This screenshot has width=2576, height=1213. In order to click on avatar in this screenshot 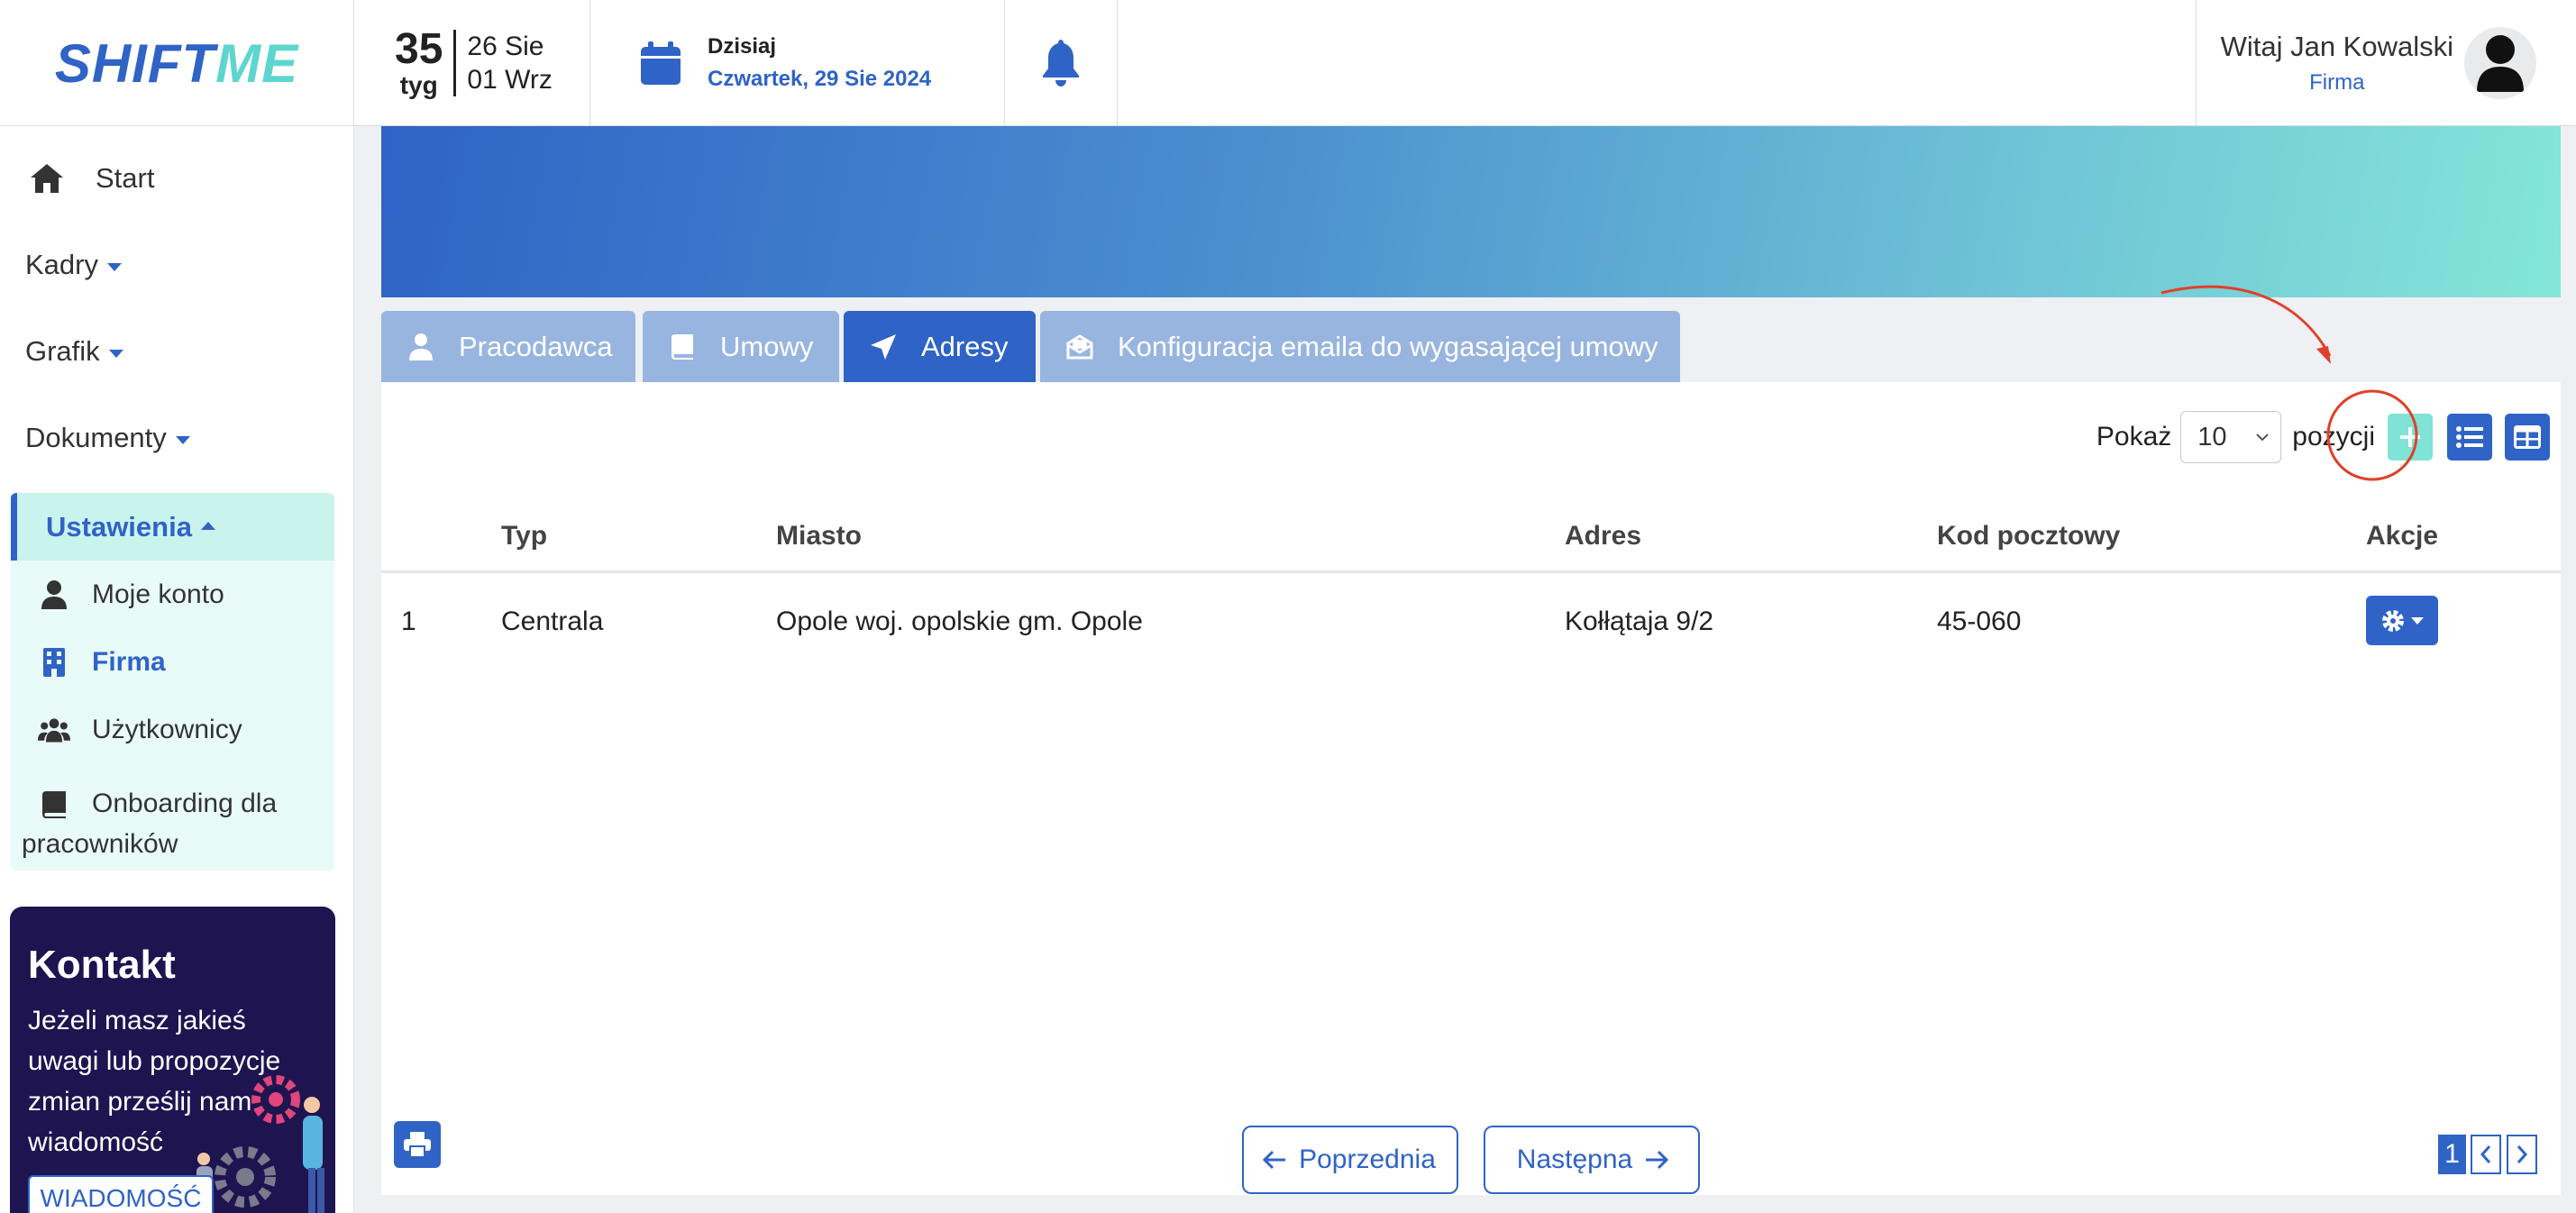, I will do `click(2500, 63)`.